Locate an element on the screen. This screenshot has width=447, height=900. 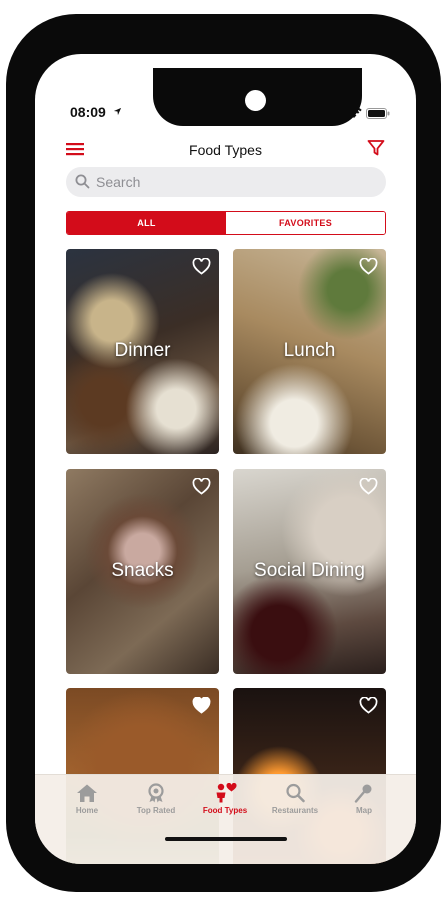
search-input is located at coordinates (231, 182).